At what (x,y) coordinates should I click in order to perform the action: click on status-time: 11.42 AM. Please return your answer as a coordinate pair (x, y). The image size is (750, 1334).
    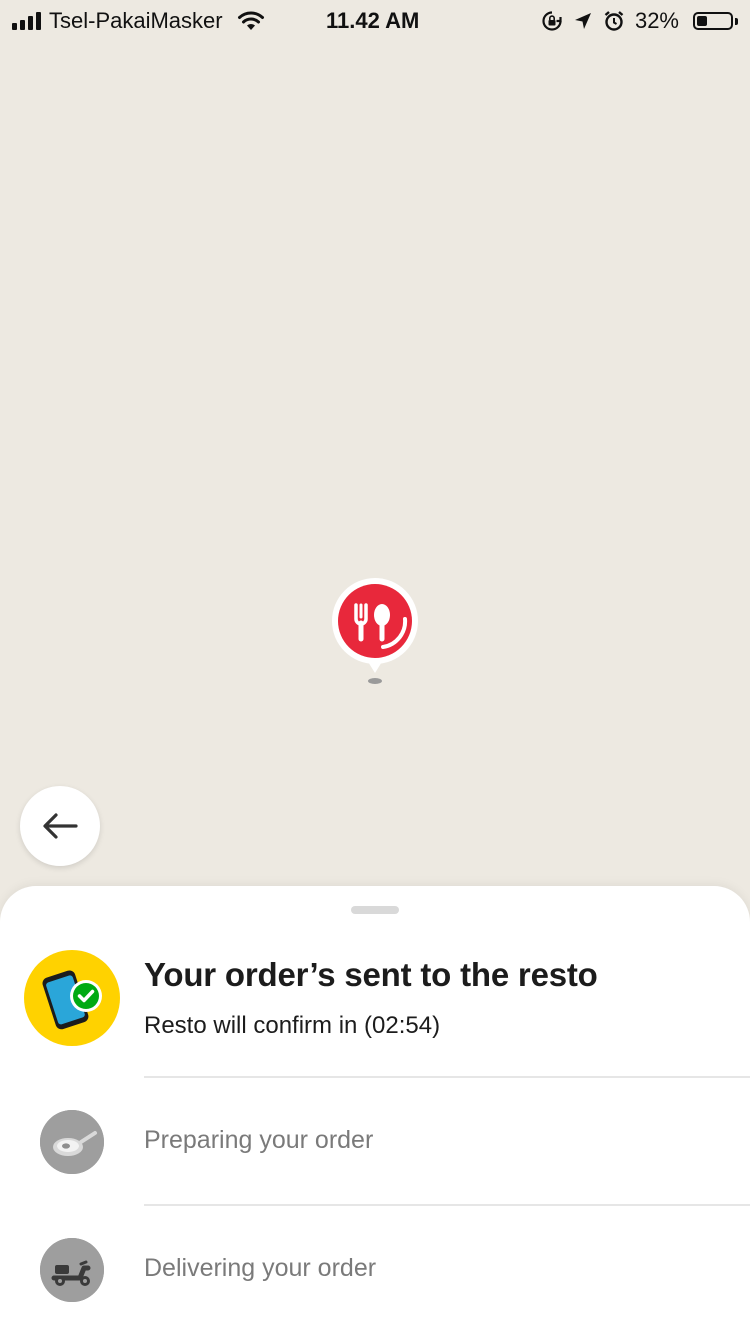
    Looking at the image, I should click on (373, 20).